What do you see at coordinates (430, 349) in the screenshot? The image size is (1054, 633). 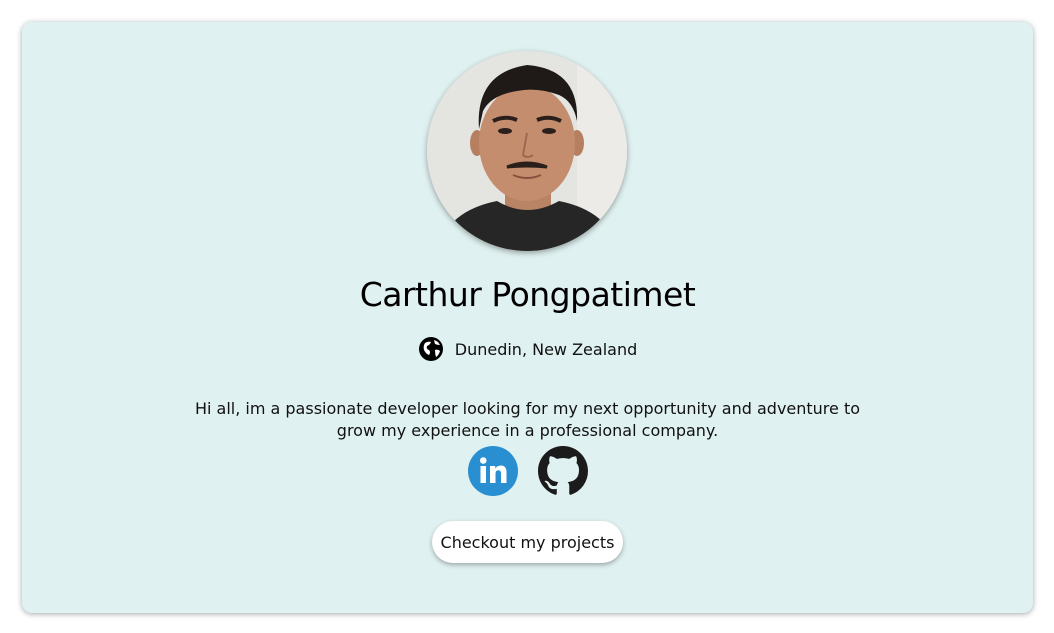 I see `globe-icon` at bounding box center [430, 349].